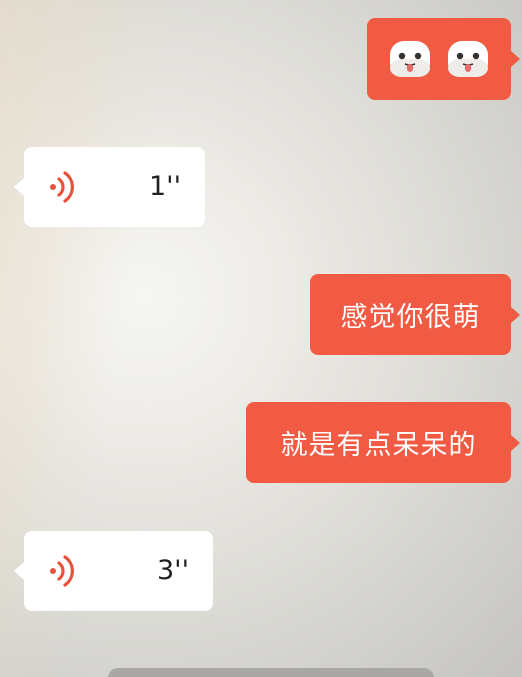 The width and height of the screenshot is (522, 677). Describe the element at coordinates (271, 672) in the screenshot. I see `home-indicator` at that location.